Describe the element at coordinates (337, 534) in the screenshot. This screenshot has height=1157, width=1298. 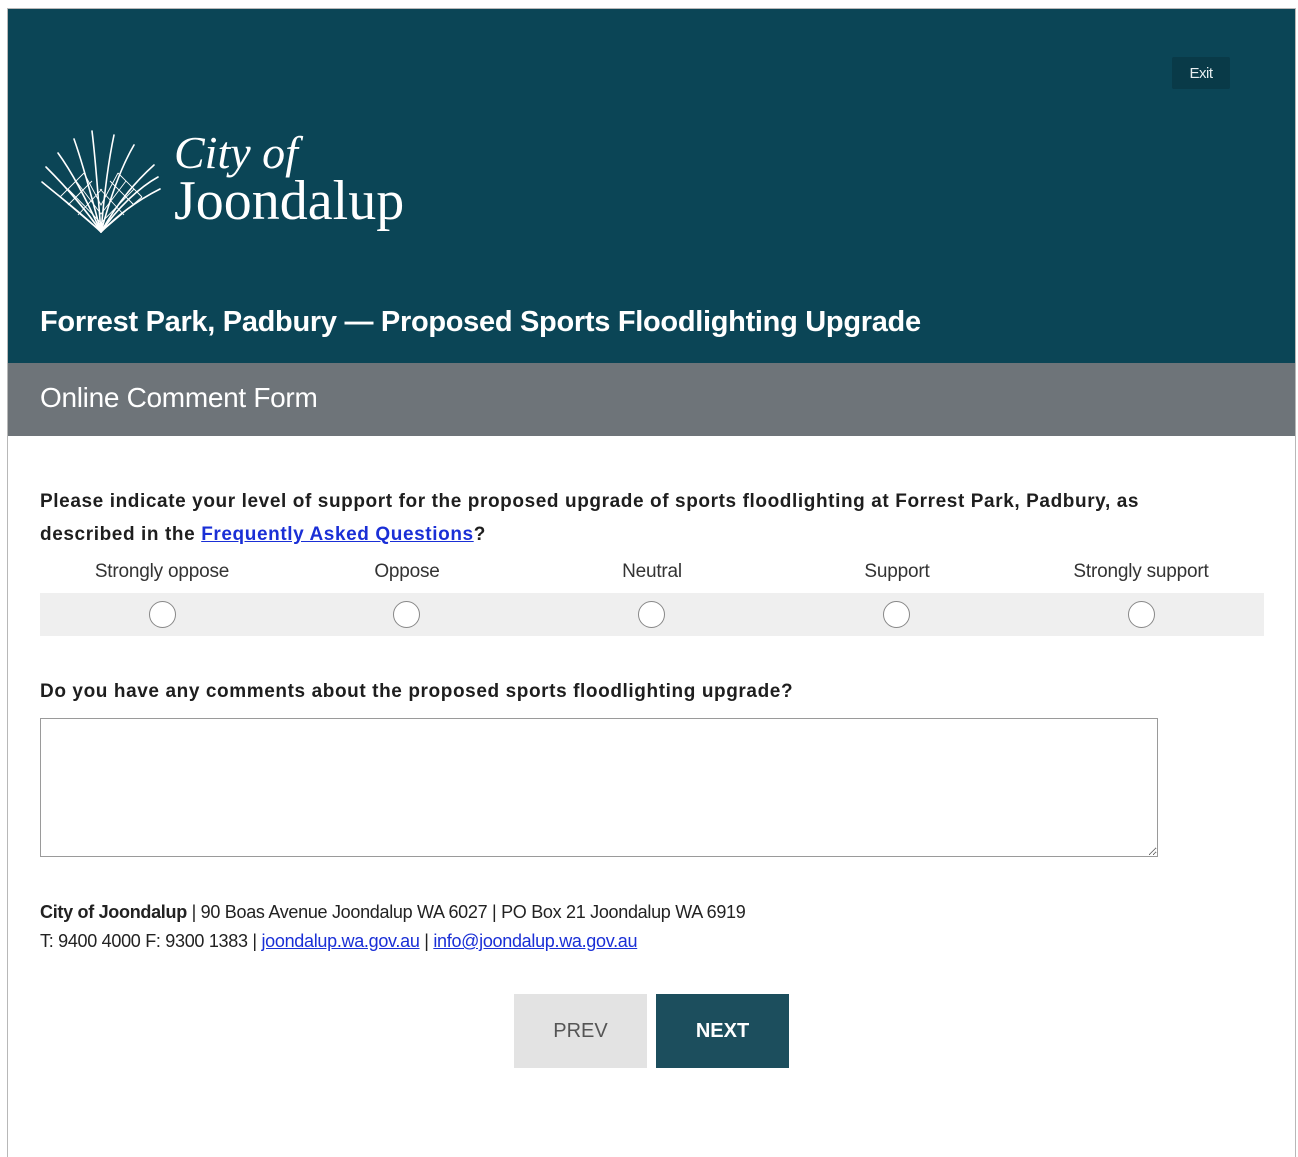
I see `faq-link: Frequently Asked Questions` at that location.